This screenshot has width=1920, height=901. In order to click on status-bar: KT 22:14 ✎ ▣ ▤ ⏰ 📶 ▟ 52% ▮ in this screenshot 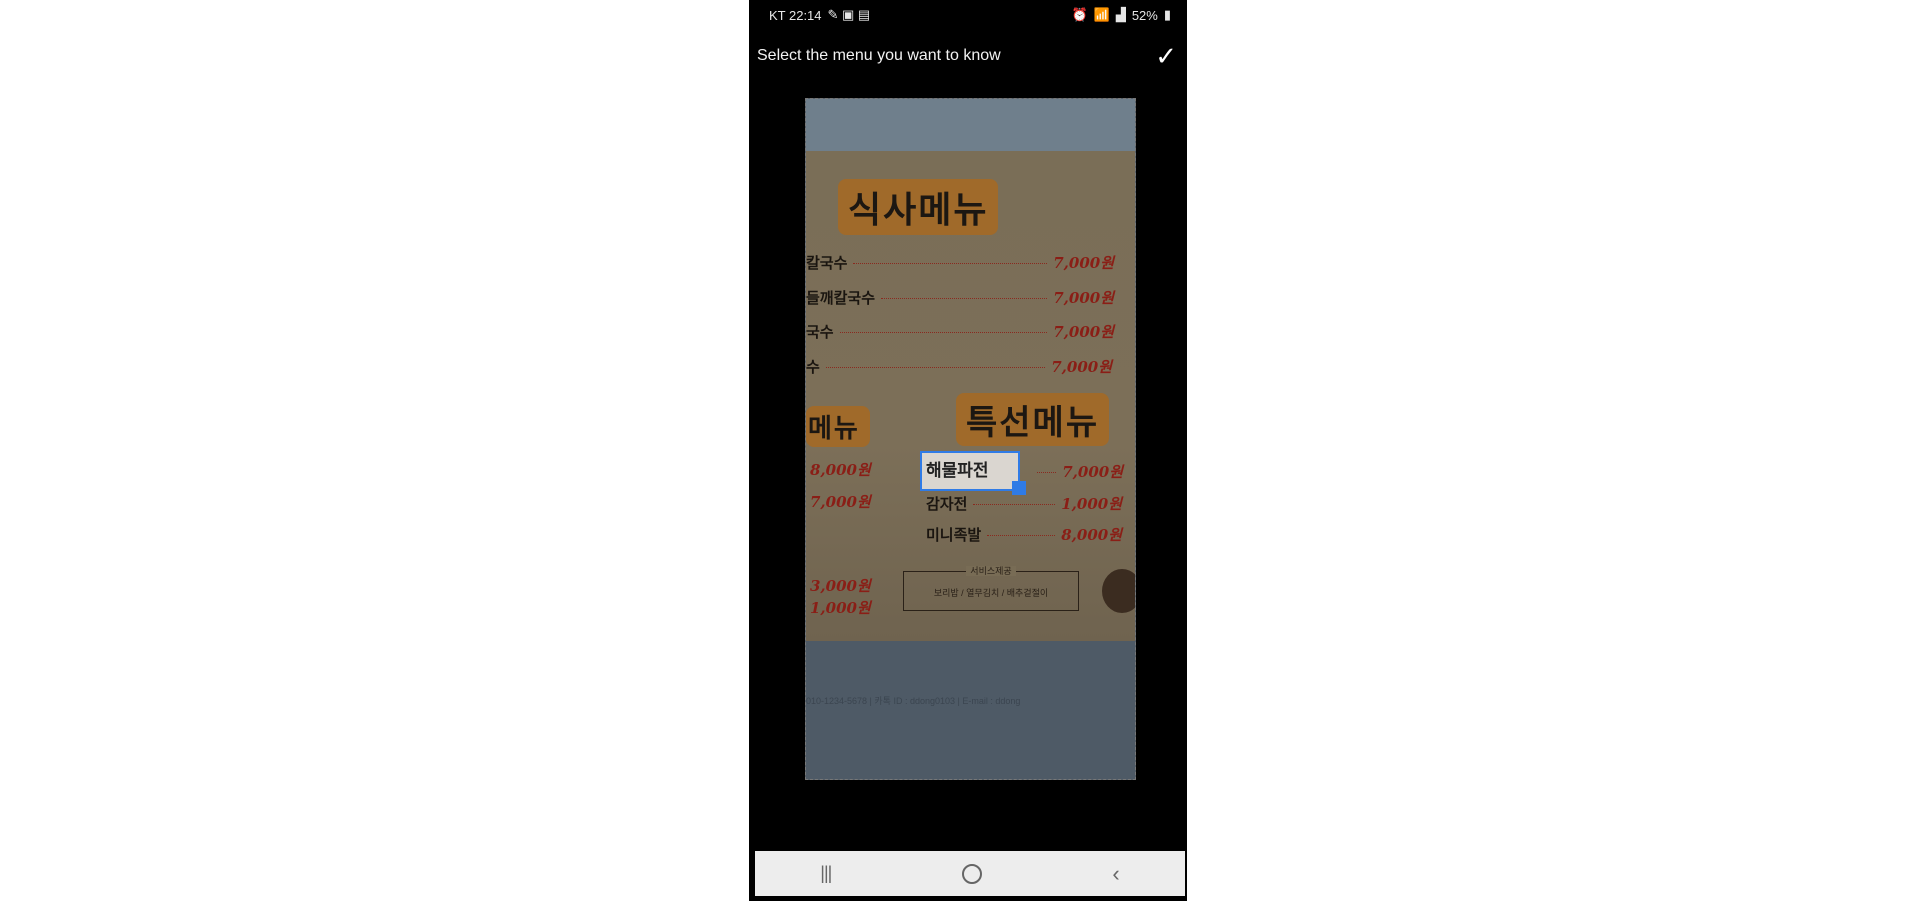, I will do `click(968, 15)`.